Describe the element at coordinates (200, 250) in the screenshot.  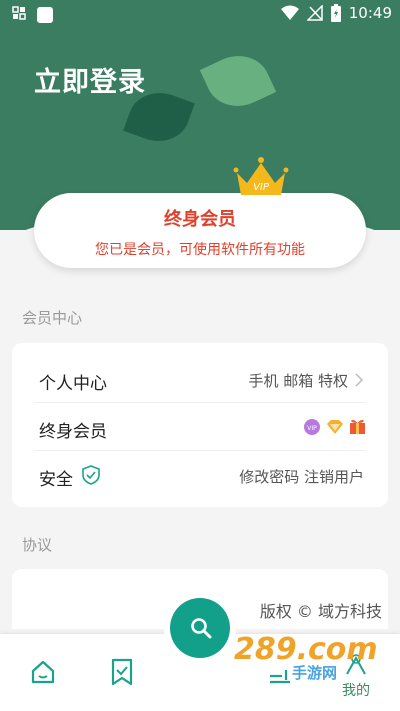
I see `vip-subtitle: 您已是会员，可使用软件所有功能` at that location.